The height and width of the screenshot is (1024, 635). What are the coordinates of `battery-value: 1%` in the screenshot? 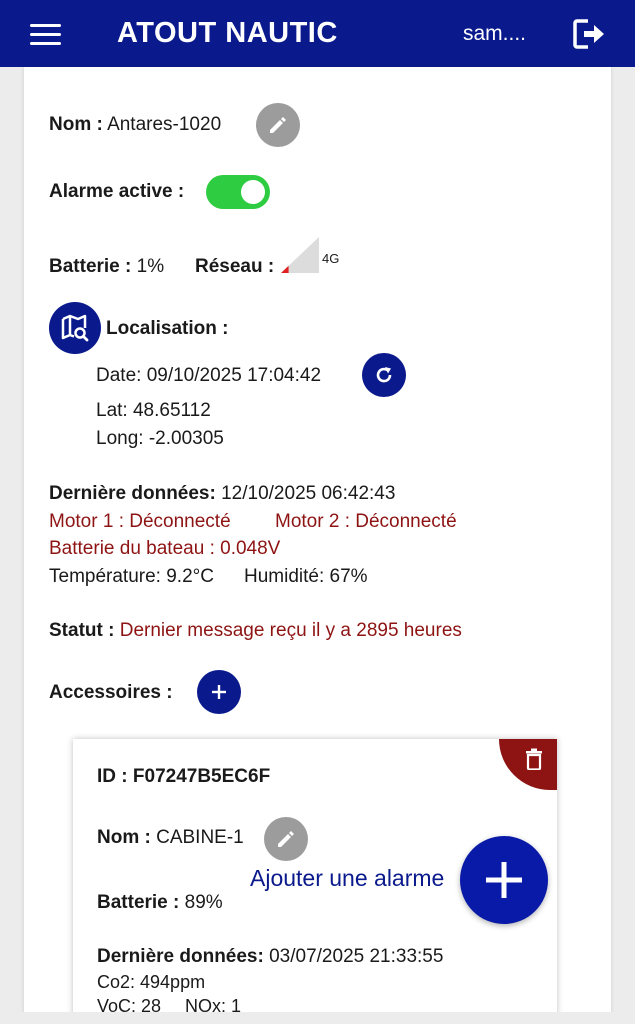 It's located at (150, 266).